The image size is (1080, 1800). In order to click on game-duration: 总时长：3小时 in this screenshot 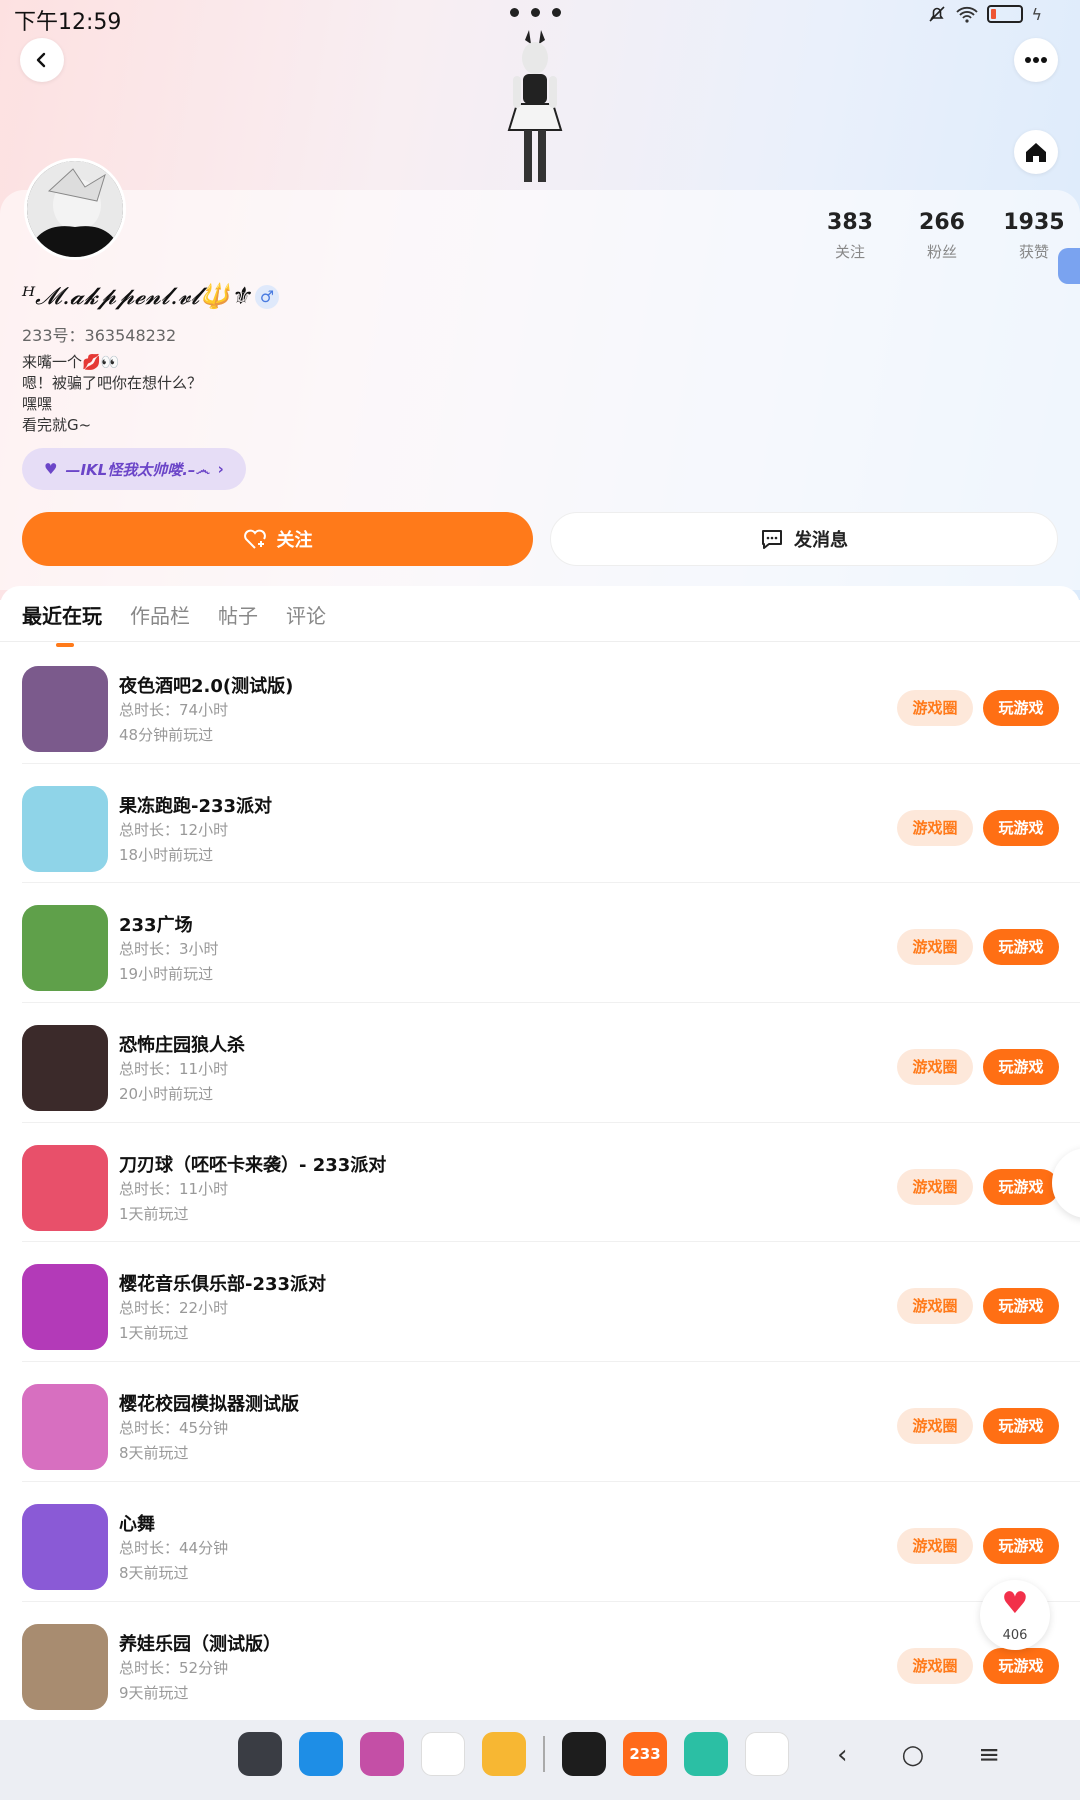, I will do `click(169, 949)`.